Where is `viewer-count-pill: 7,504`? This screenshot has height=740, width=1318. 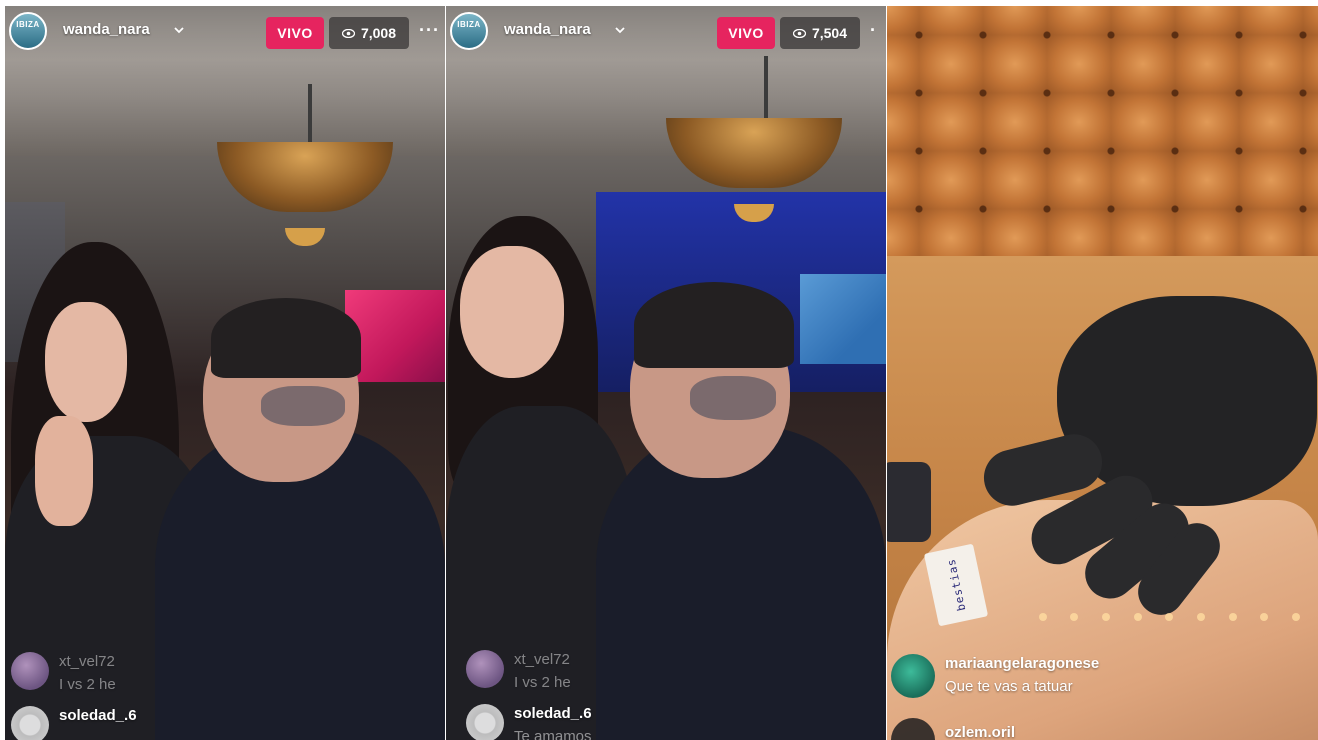
viewer-count-pill: 7,504 is located at coordinates (820, 33).